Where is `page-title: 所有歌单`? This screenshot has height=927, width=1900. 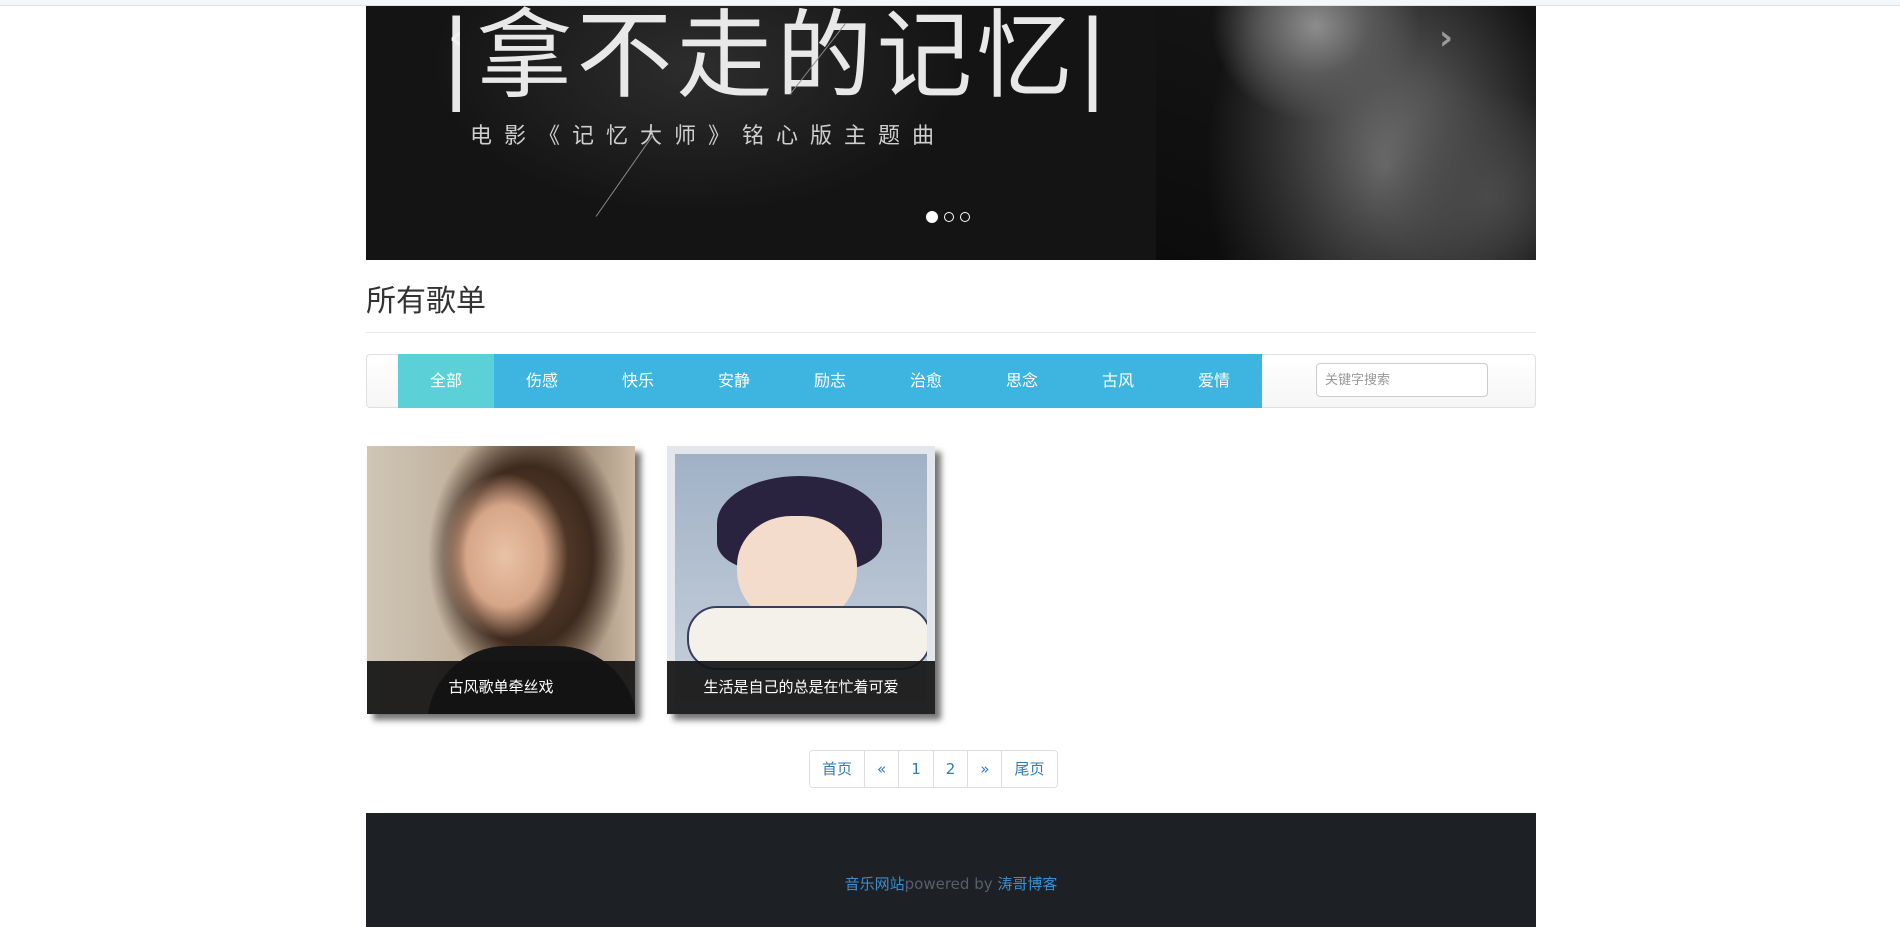
page-title: 所有歌单 is located at coordinates (426, 301).